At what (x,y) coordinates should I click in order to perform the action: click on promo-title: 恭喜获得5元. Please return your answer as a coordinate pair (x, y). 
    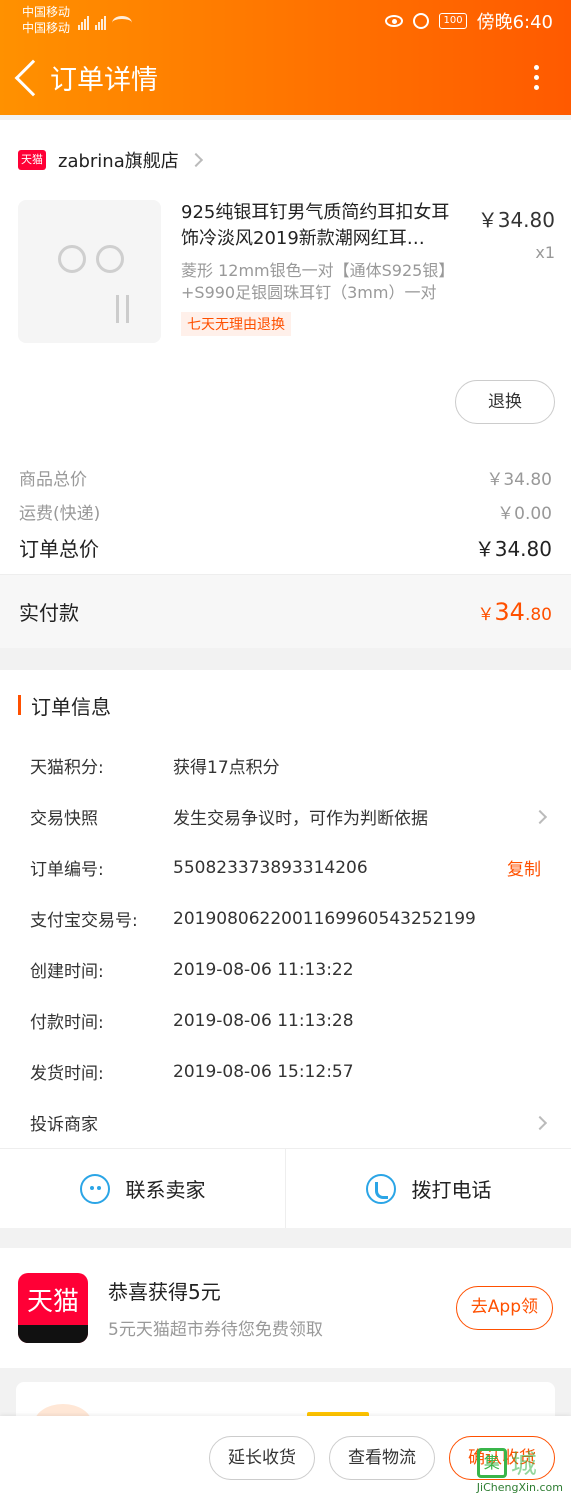
    Looking at the image, I should click on (164, 1292).